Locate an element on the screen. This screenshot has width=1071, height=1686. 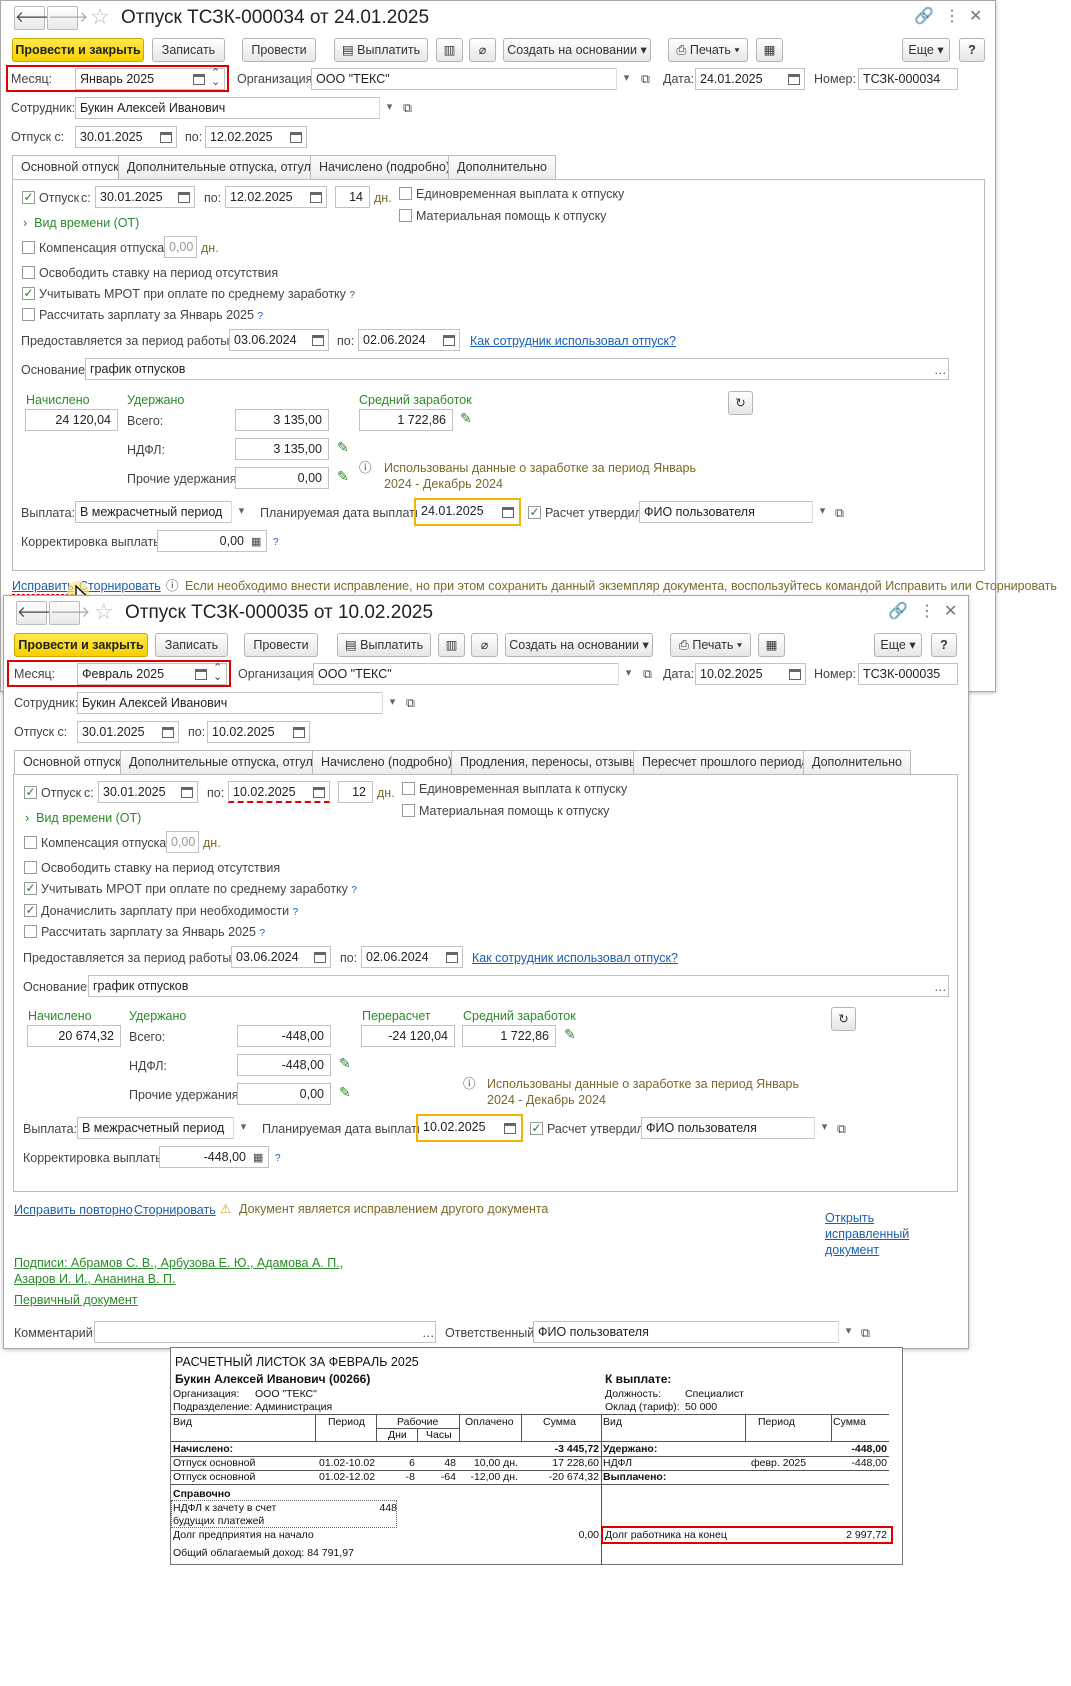
recalc-field: -24 120,04 is located at coordinates (408, 1036).